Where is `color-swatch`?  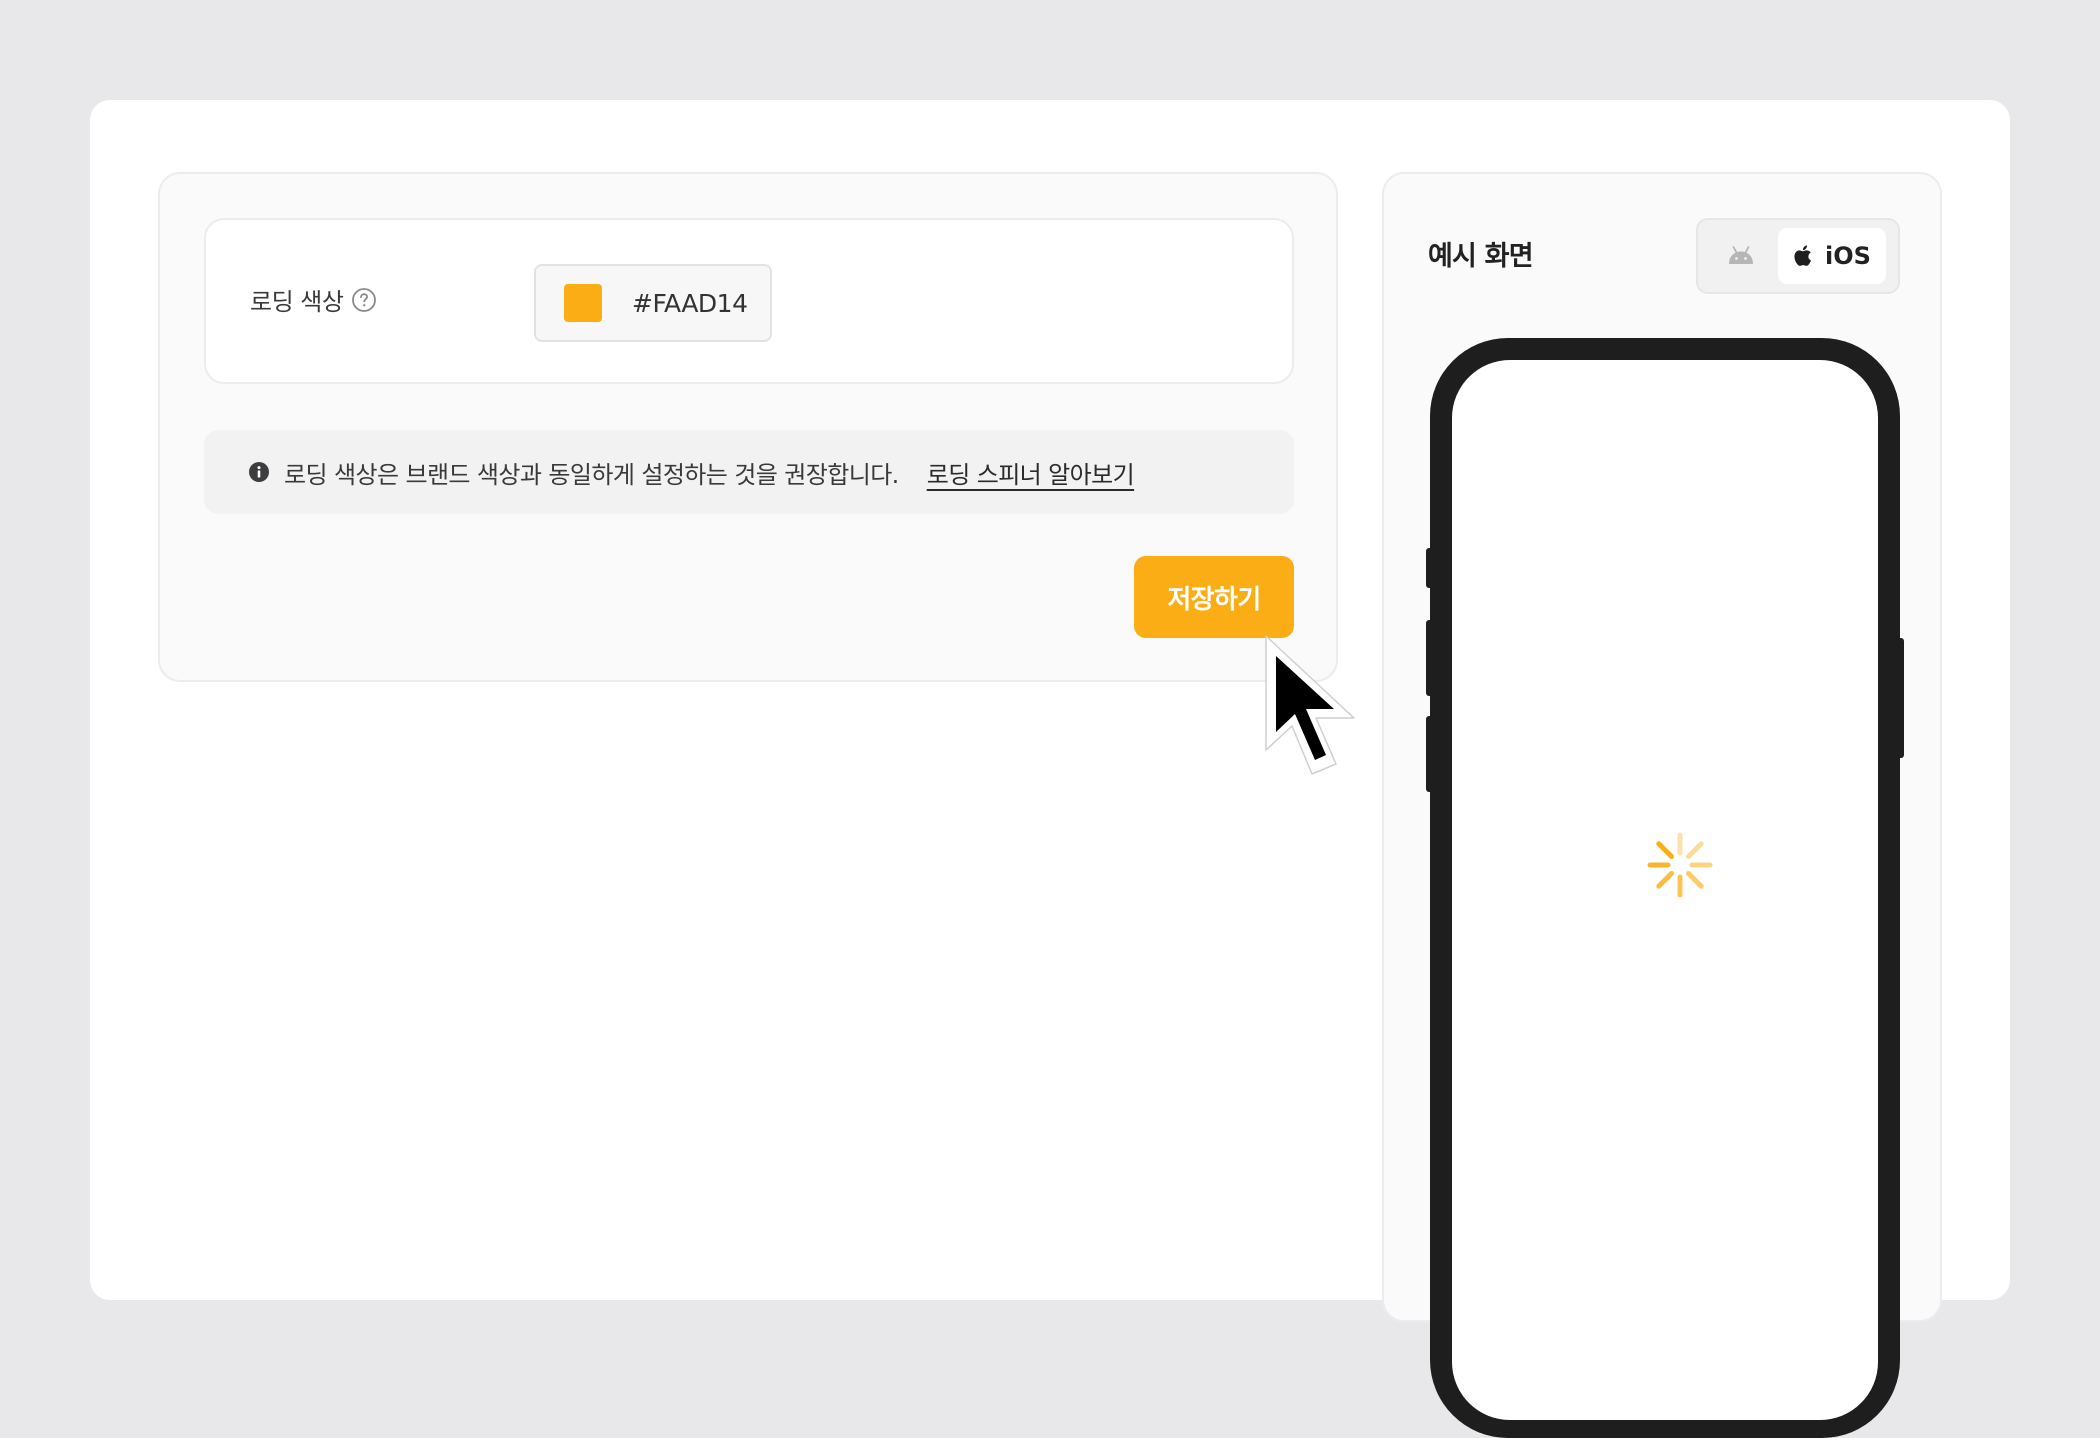 color-swatch is located at coordinates (583, 303).